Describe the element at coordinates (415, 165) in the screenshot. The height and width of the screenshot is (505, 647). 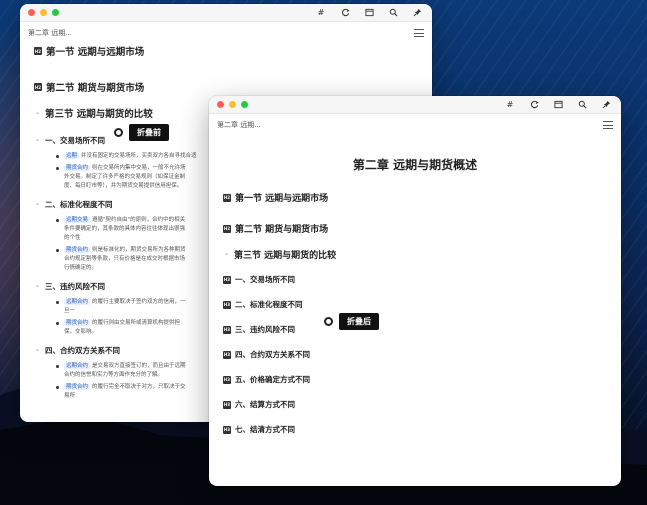
I see `chapter-title: 第二章 远期与期货概述` at that location.